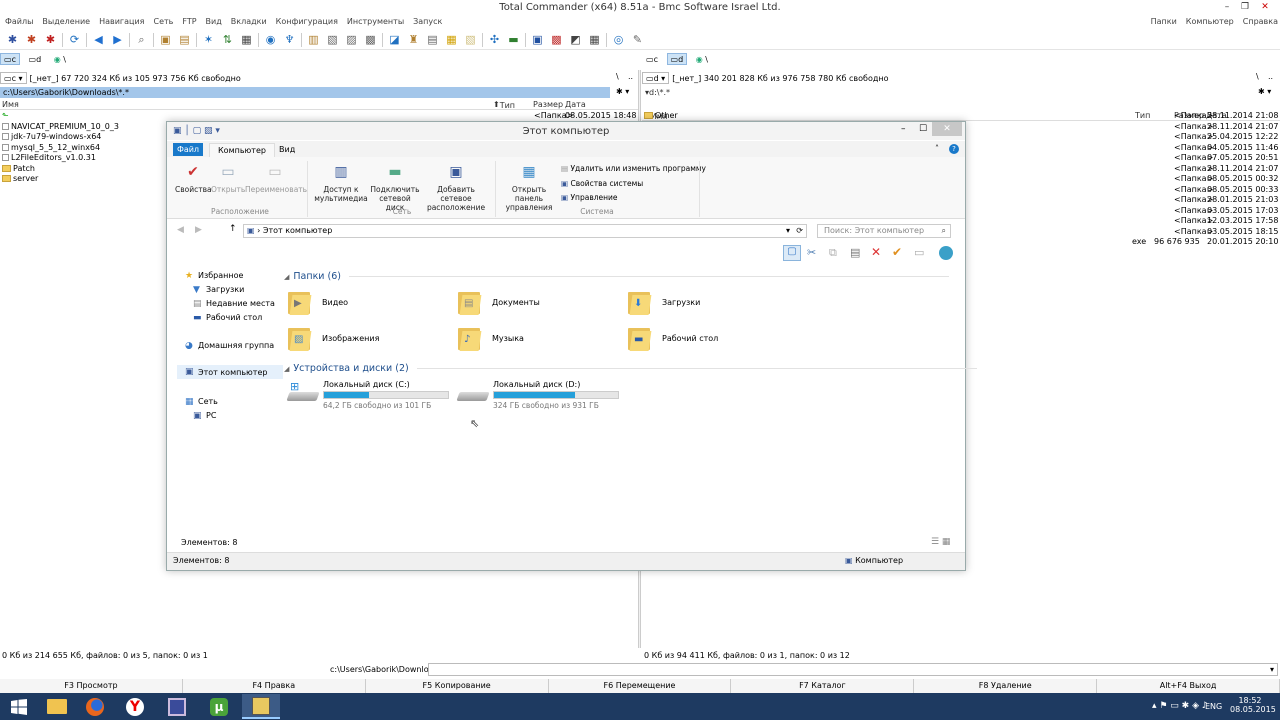  I want to click on edit-icon: ▧, so click(333, 40).